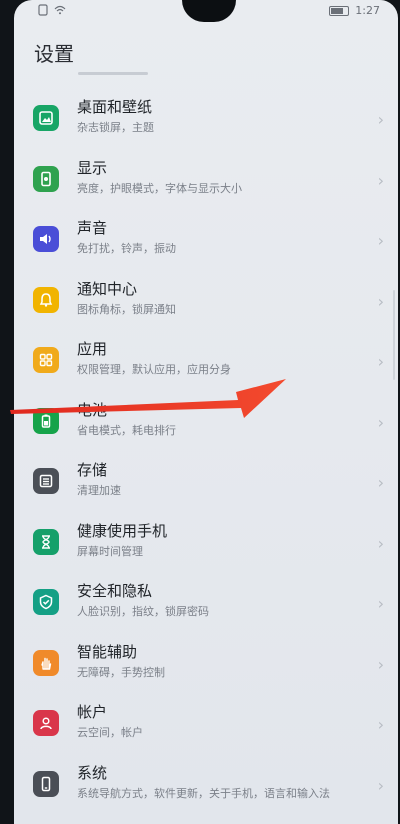 The height and width of the screenshot is (824, 400). Describe the element at coordinates (92, 772) in the screenshot. I see `item-label: 系统` at that location.